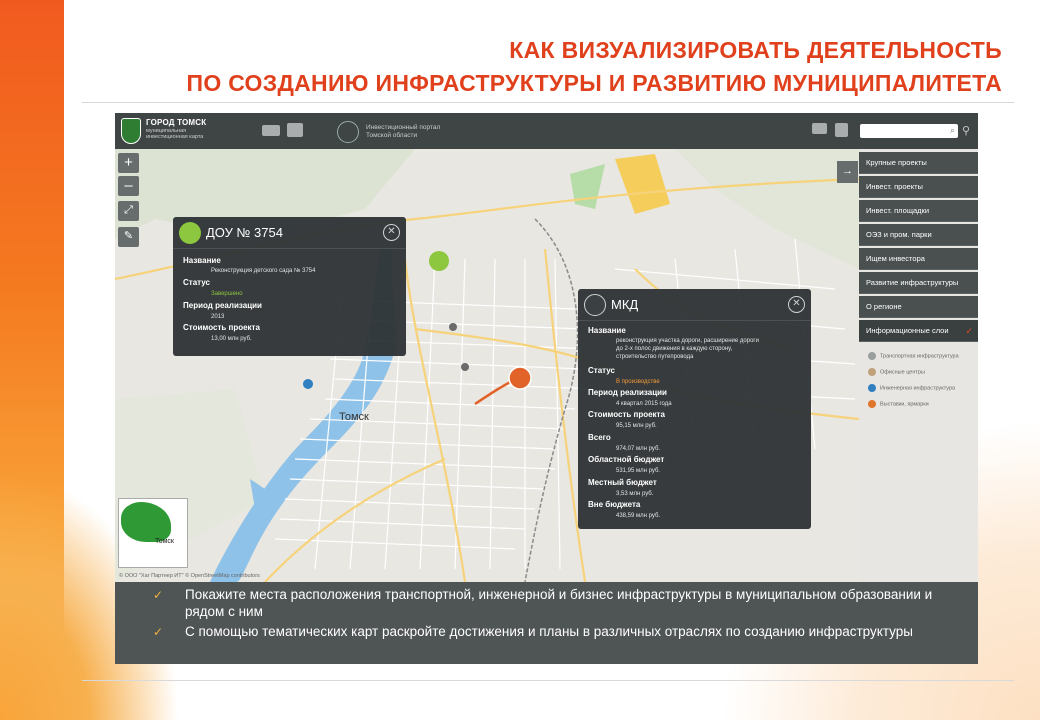 This screenshot has height=720, width=1040. What do you see at coordinates (164, 541) in the screenshot?
I see `minimap-label: Томск` at bounding box center [164, 541].